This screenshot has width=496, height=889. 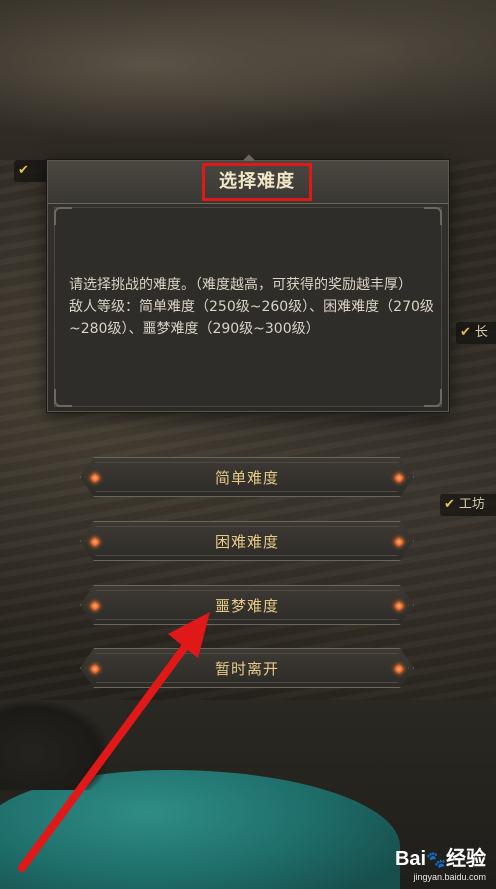 What do you see at coordinates (240, 285) in the screenshot?
I see `description-line: 请选择挑战的难度。（难度越高，可获得的奖励越丰厚）` at bounding box center [240, 285].